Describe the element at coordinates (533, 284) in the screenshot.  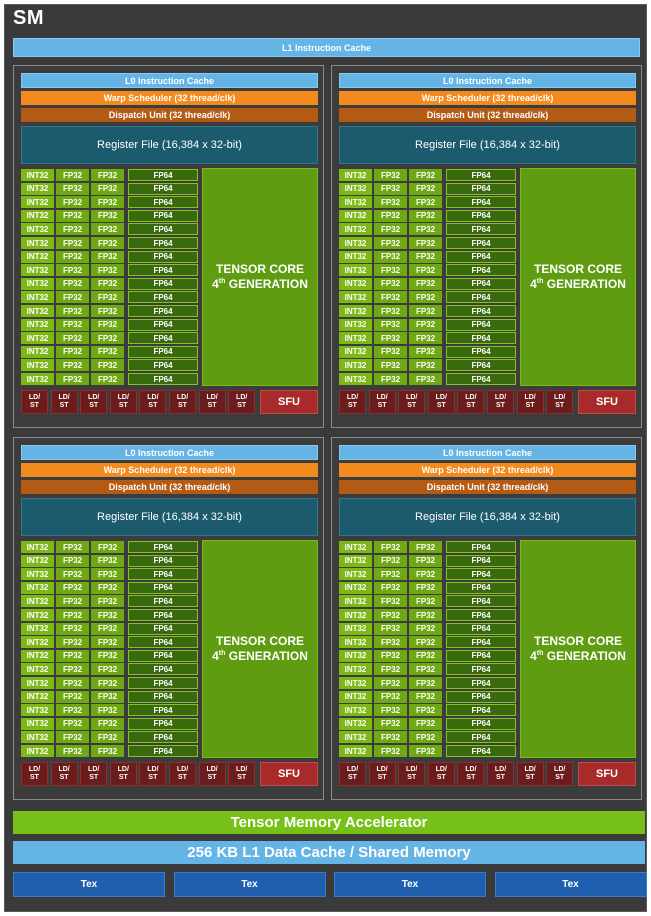
I see `tensor-core-gen-num: 4` at that location.